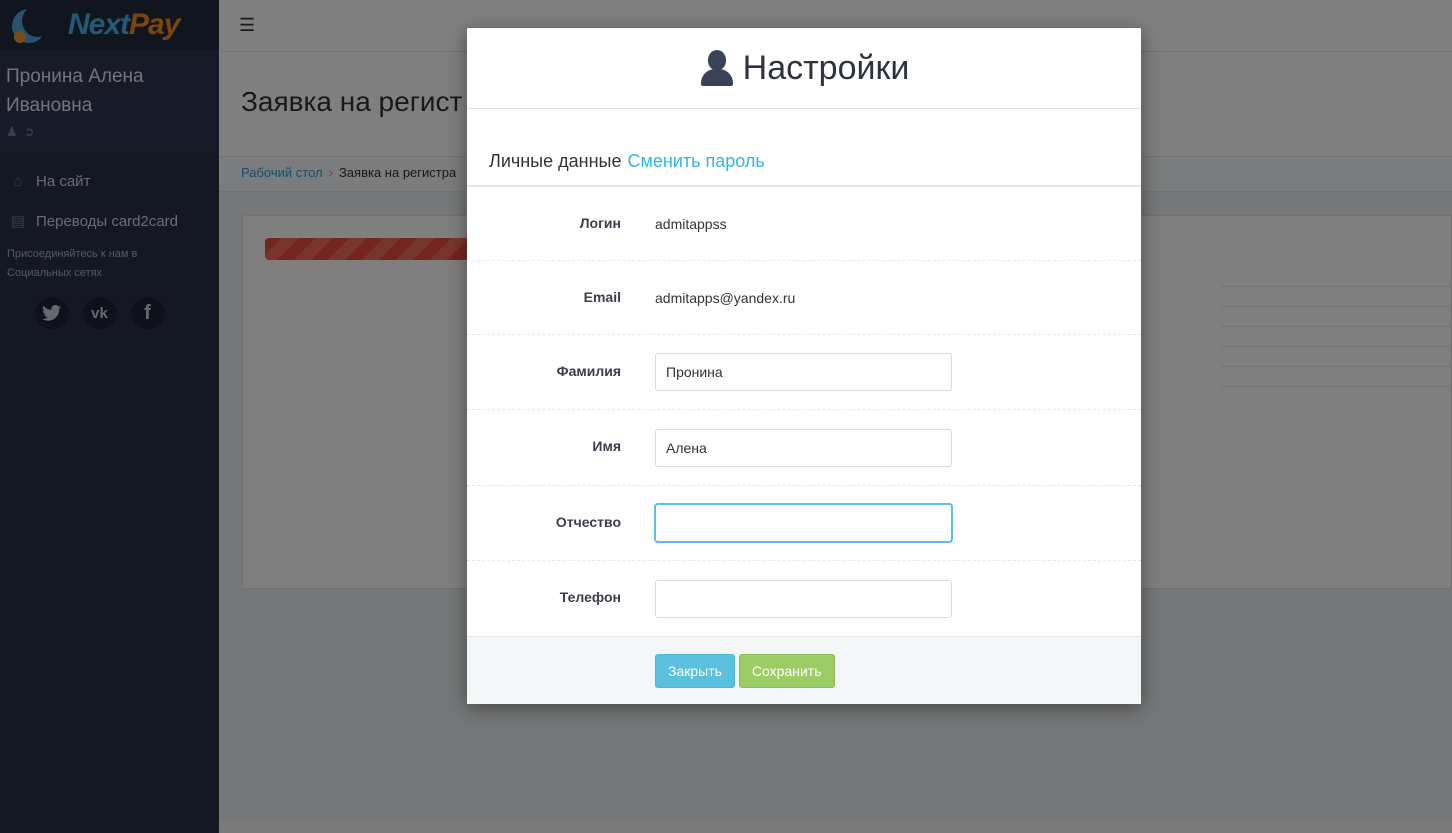  What do you see at coordinates (555, 161) in the screenshot?
I see `tab-personal-data: Личные данные` at bounding box center [555, 161].